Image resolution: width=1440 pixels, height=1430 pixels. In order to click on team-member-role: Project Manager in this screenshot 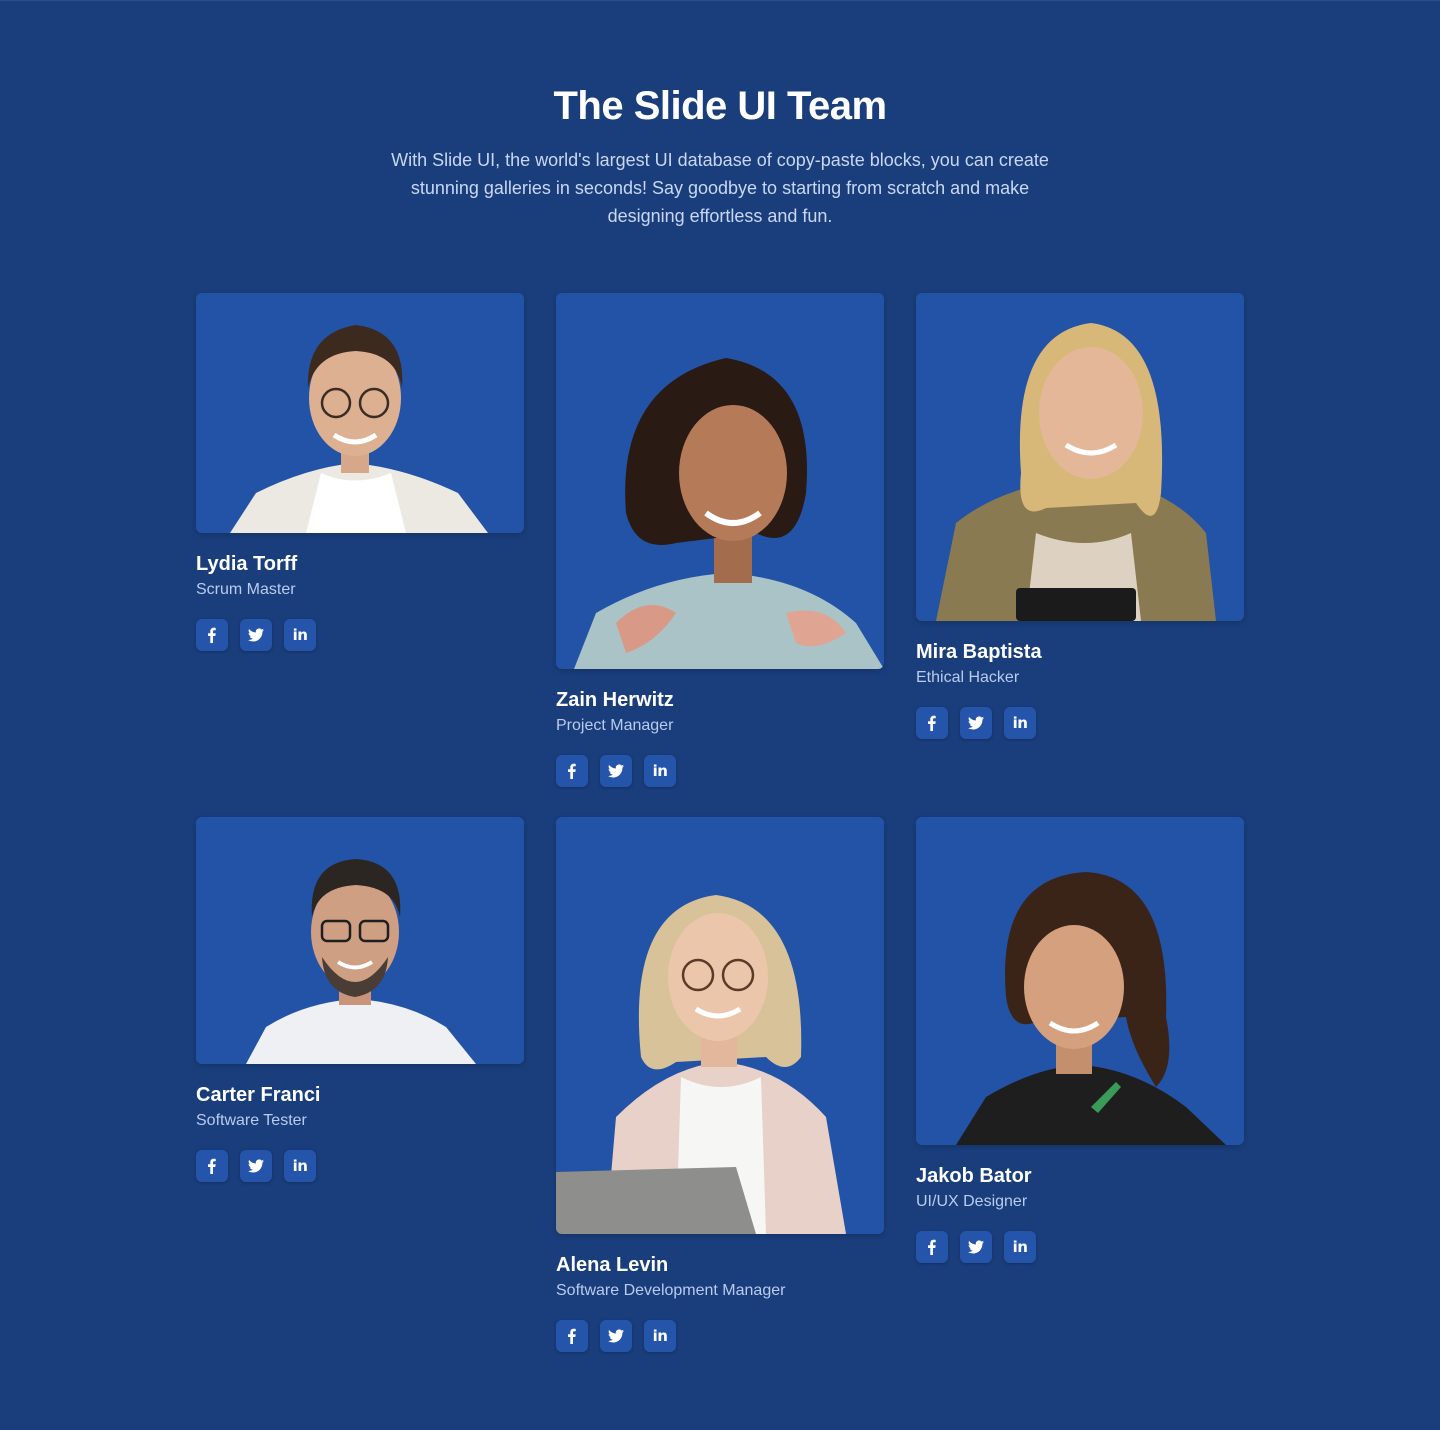, I will do `click(615, 725)`.